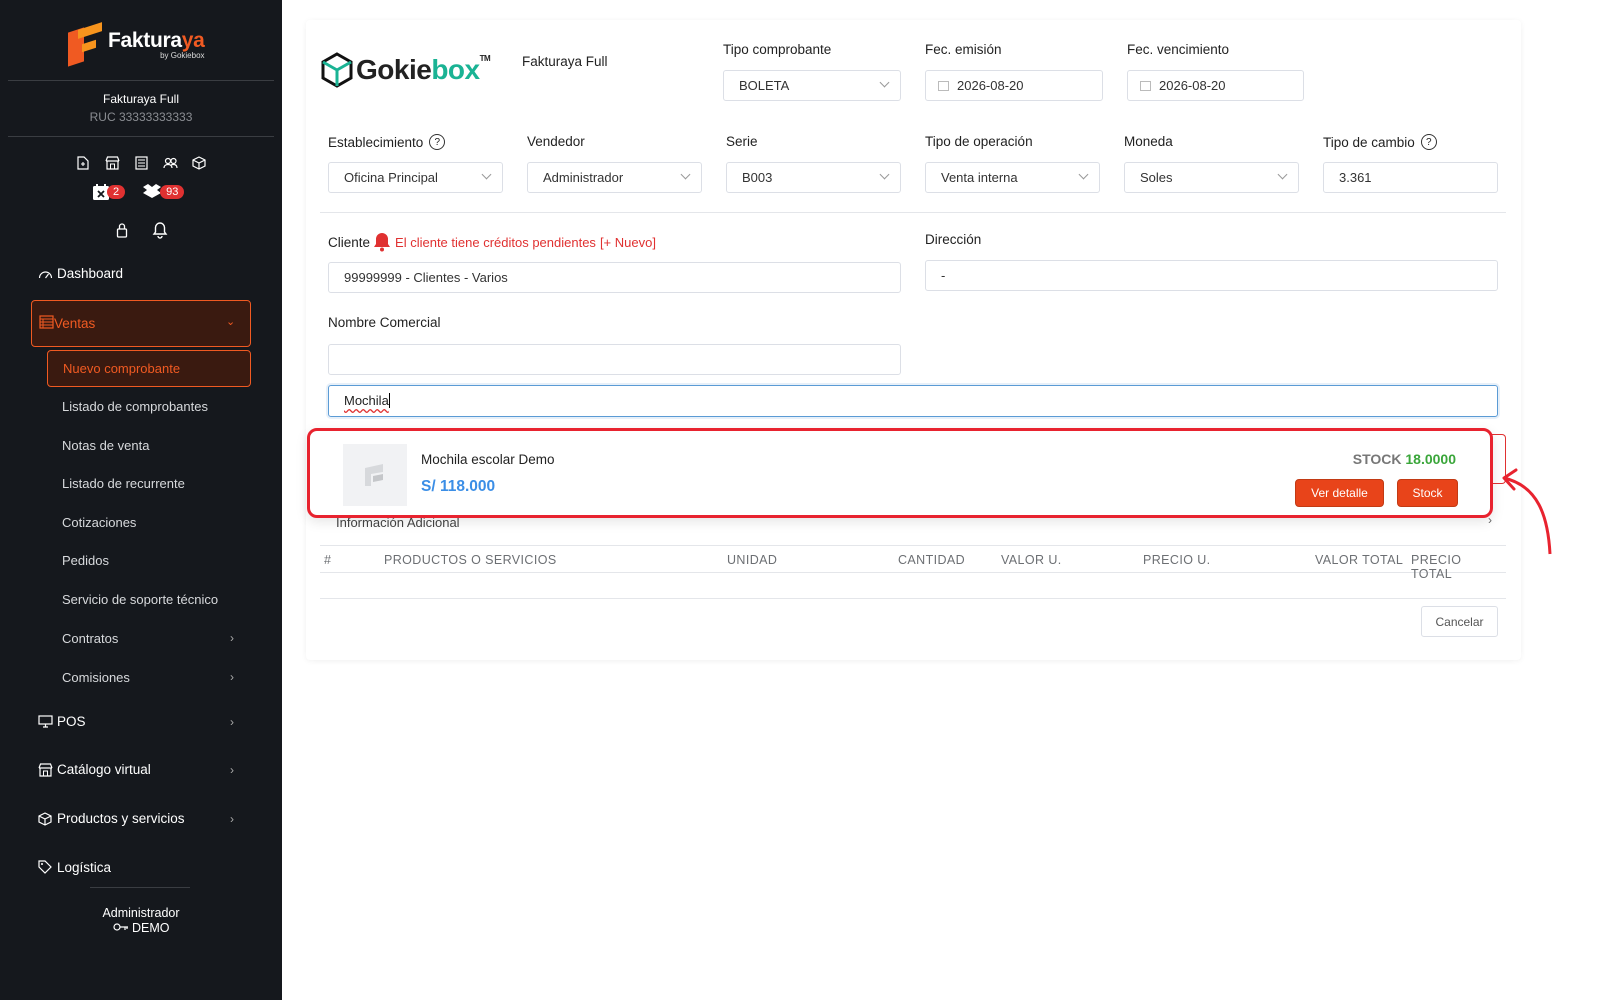 The width and height of the screenshot is (1600, 1000). I want to click on key-icon, so click(120, 928).